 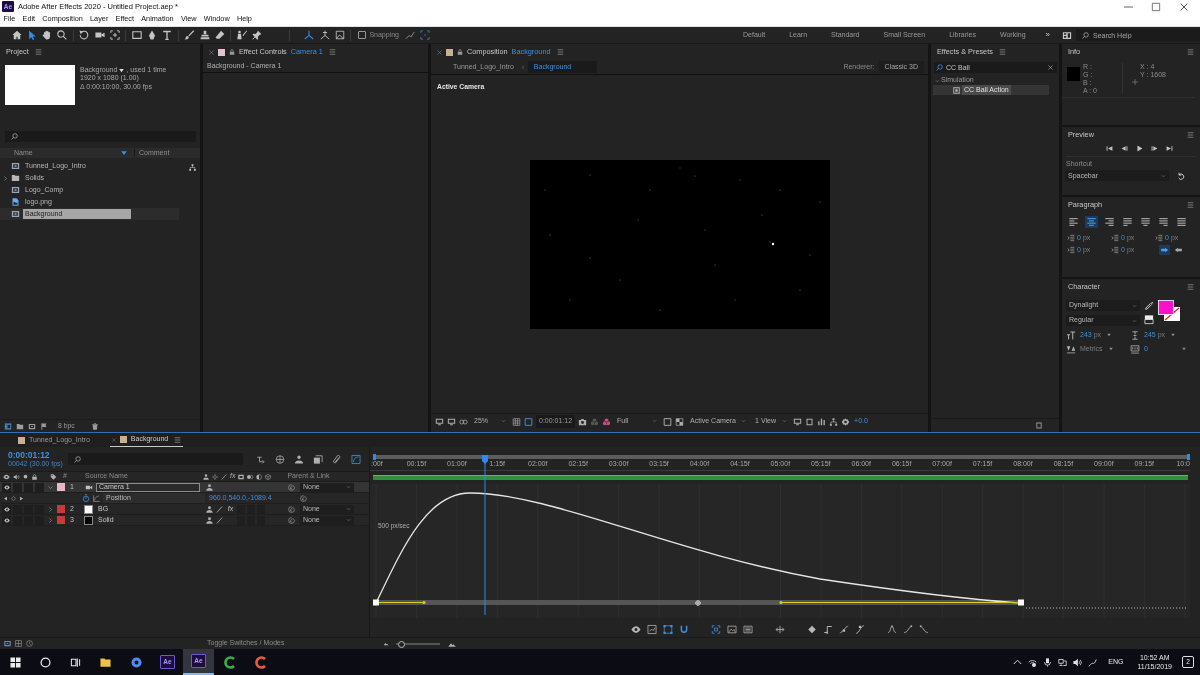 I want to click on frame-lines-icon, so click(x=748, y=630).